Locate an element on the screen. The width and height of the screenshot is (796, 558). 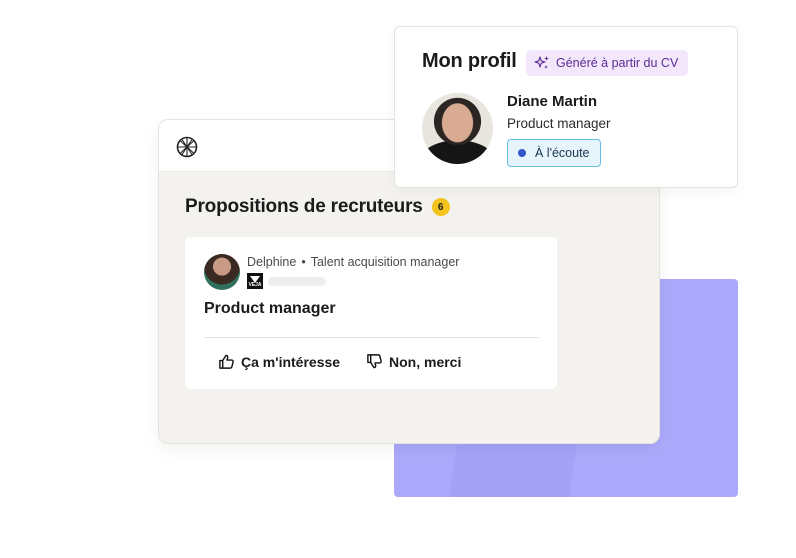
recruiter-info: Delphine • Talent acquisition manager is located at coordinates (353, 262).